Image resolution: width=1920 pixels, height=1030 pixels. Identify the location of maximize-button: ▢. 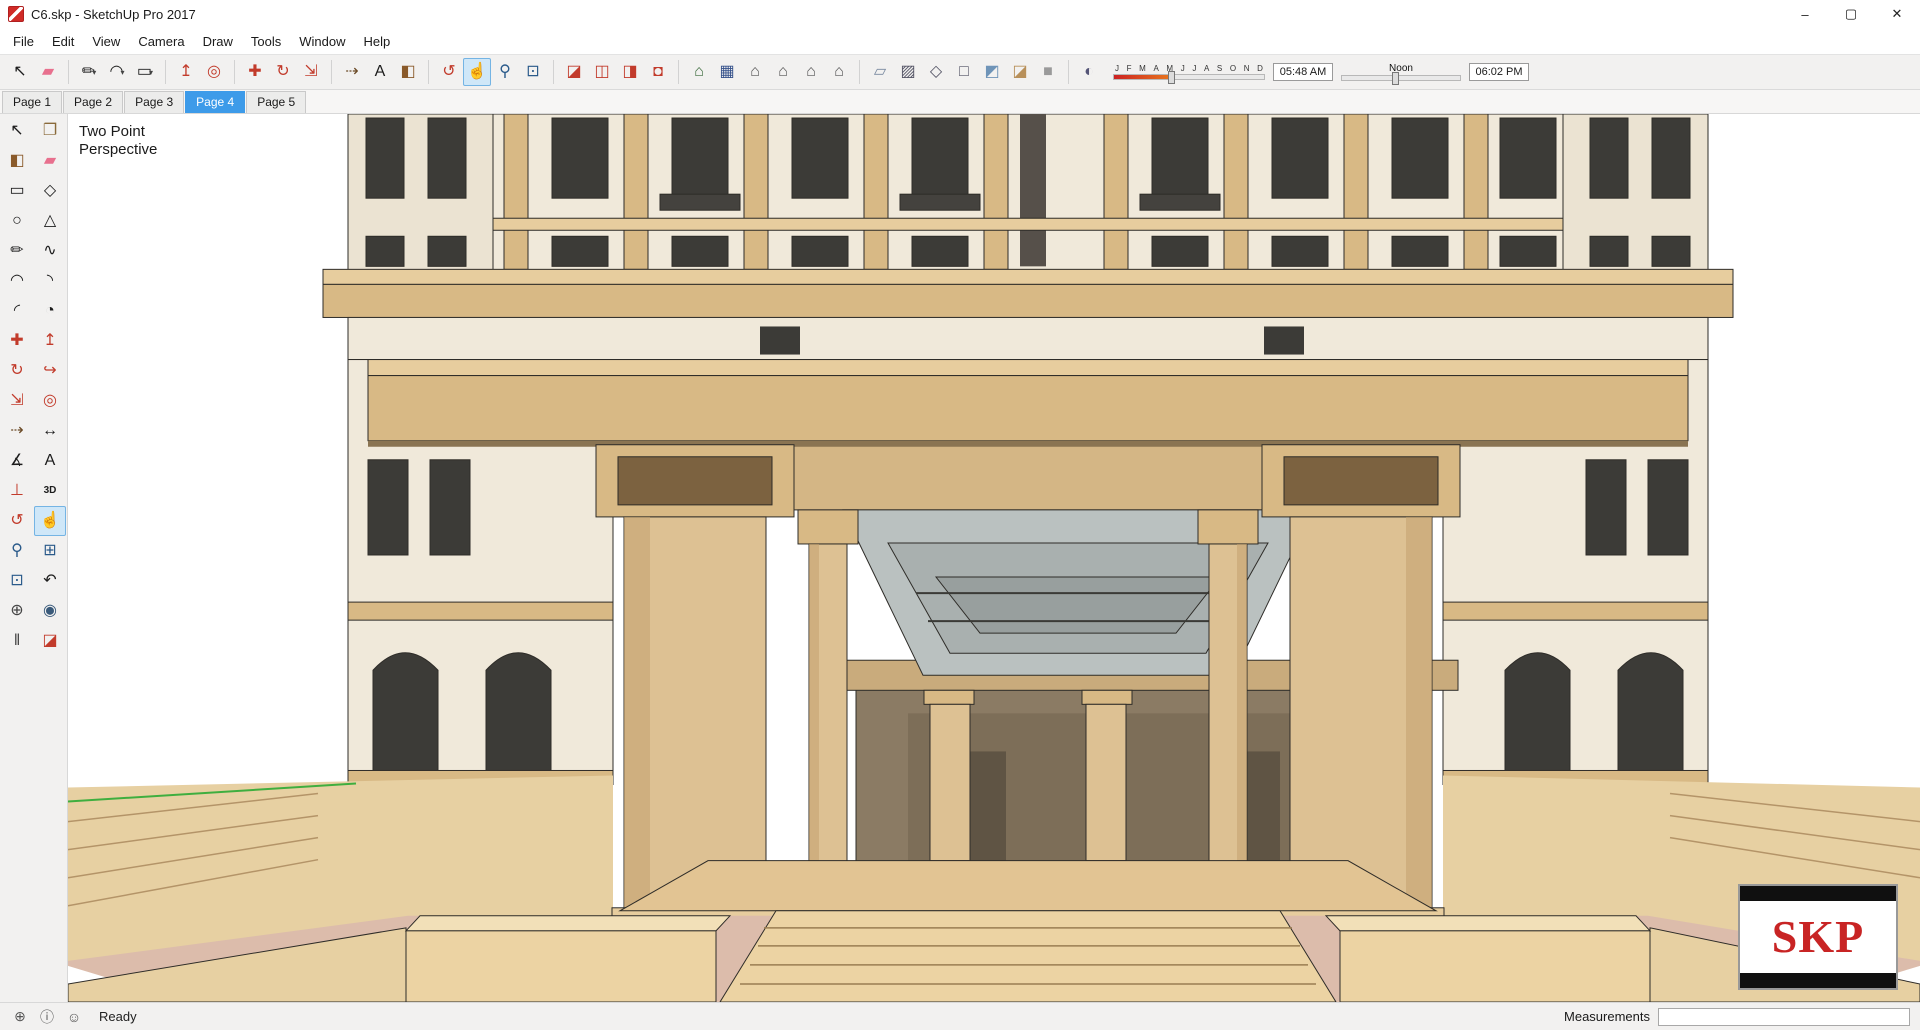
(1851, 14).